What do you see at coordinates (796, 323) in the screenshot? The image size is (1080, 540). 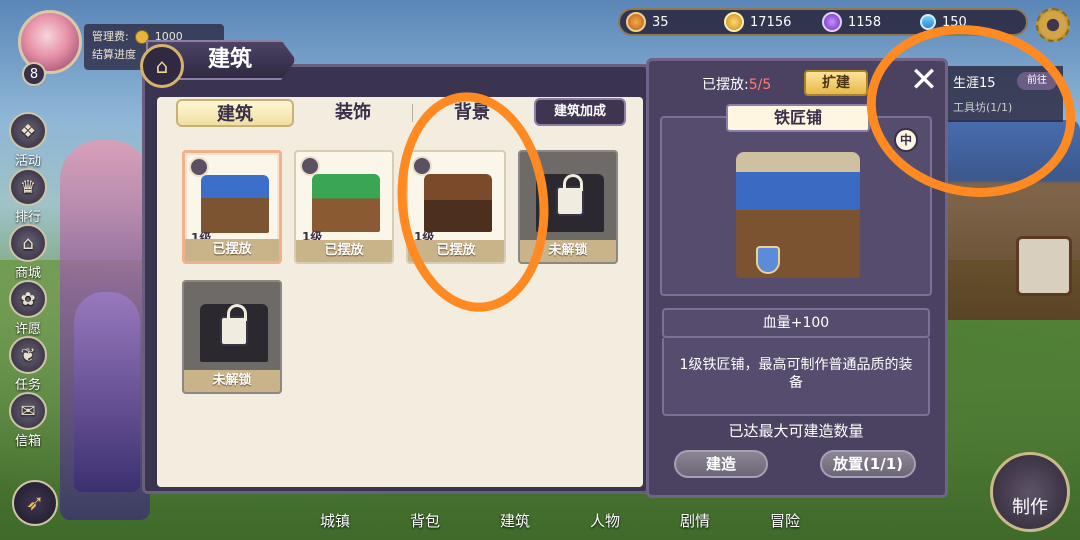 I see `stat-bonus: 血量+100` at bounding box center [796, 323].